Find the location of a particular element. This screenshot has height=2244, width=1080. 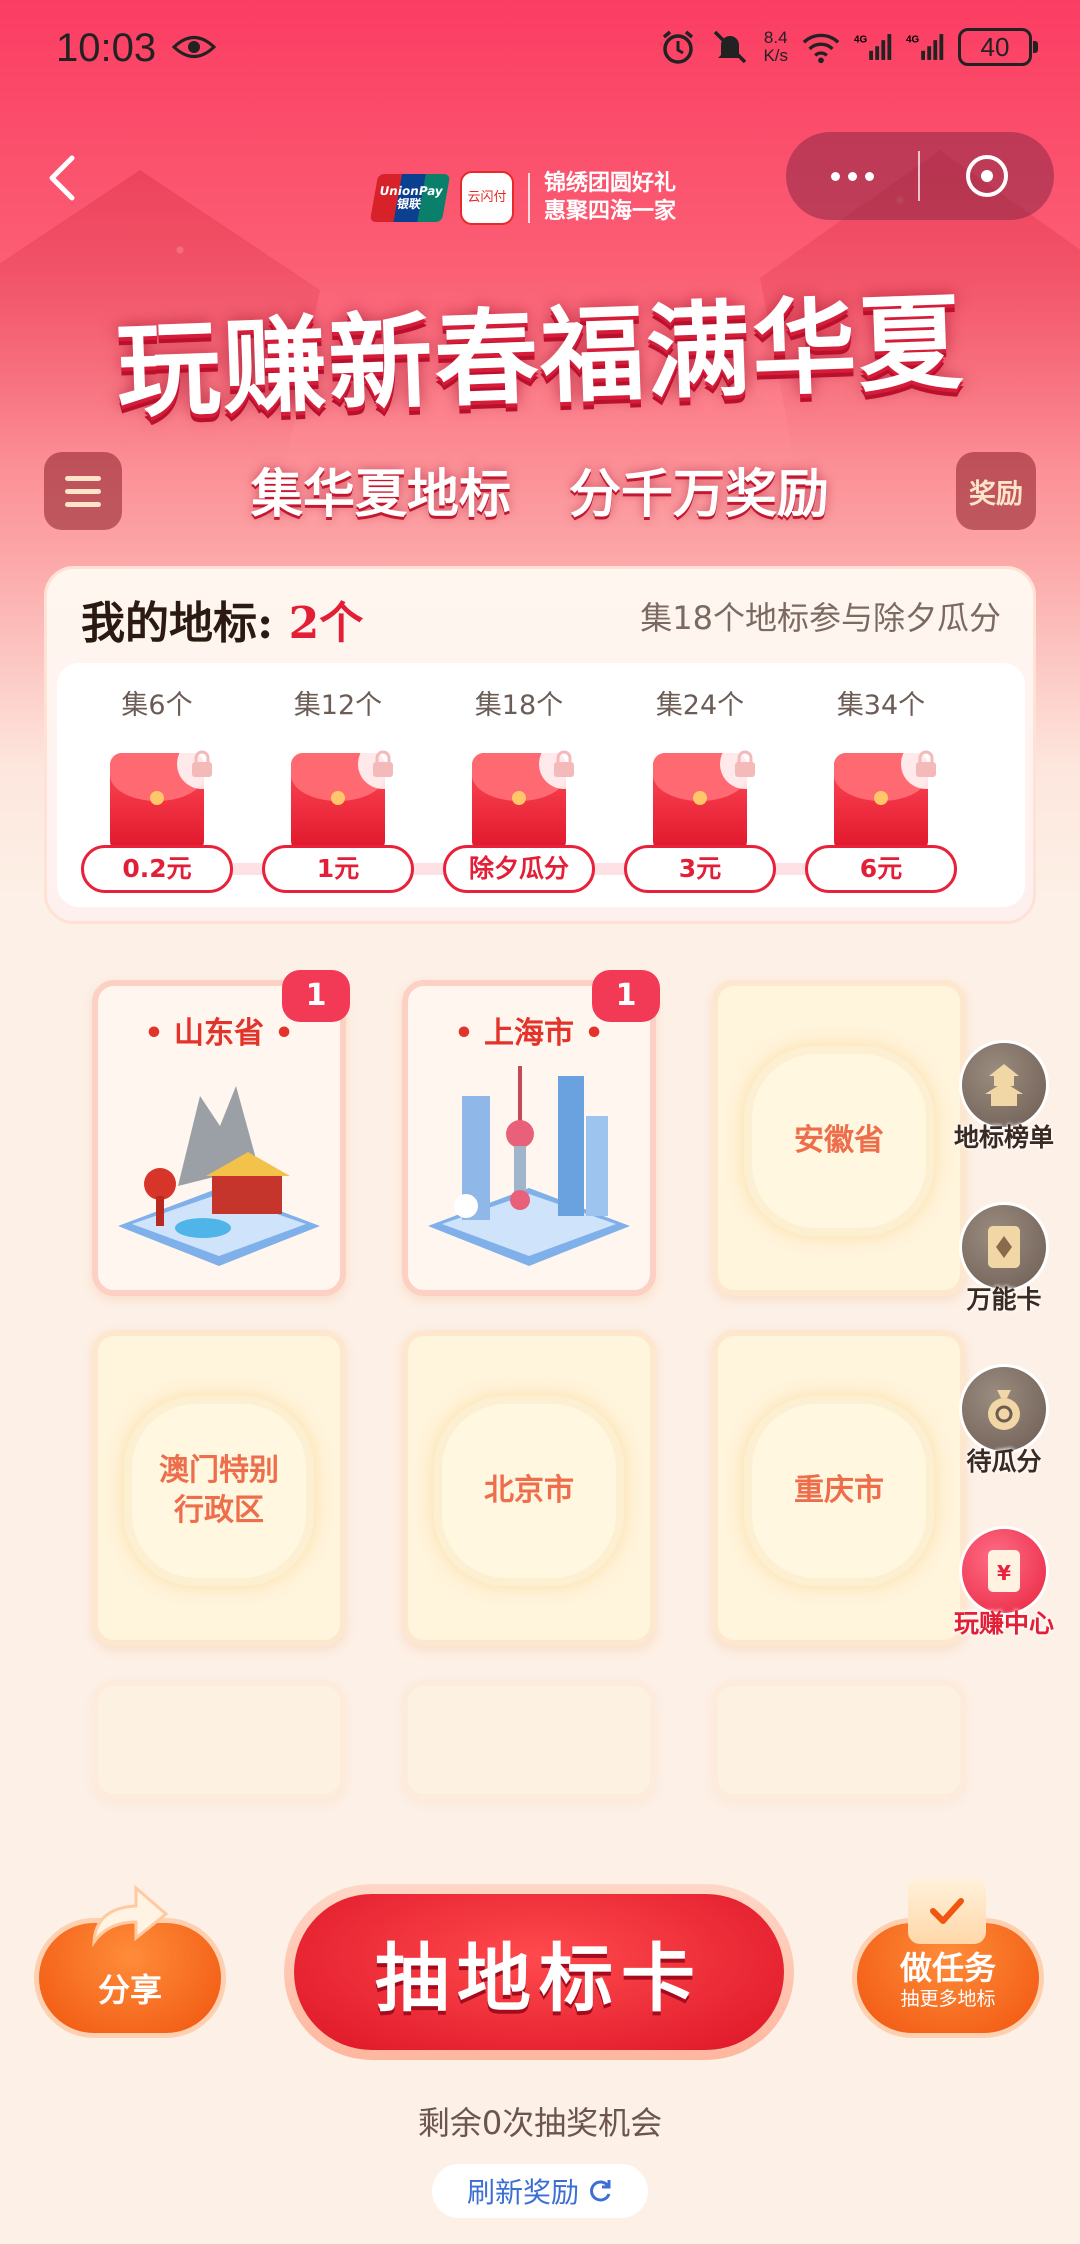

refresh-label: 刷新奖励 is located at coordinates (522, 2192).